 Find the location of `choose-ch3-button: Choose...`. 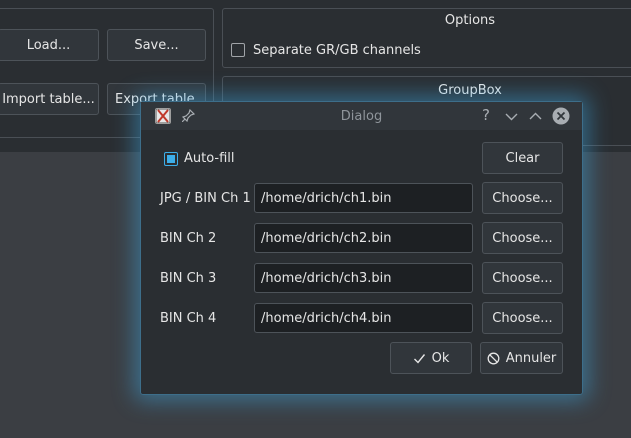

choose-ch3-button: Choose... is located at coordinates (522, 278).